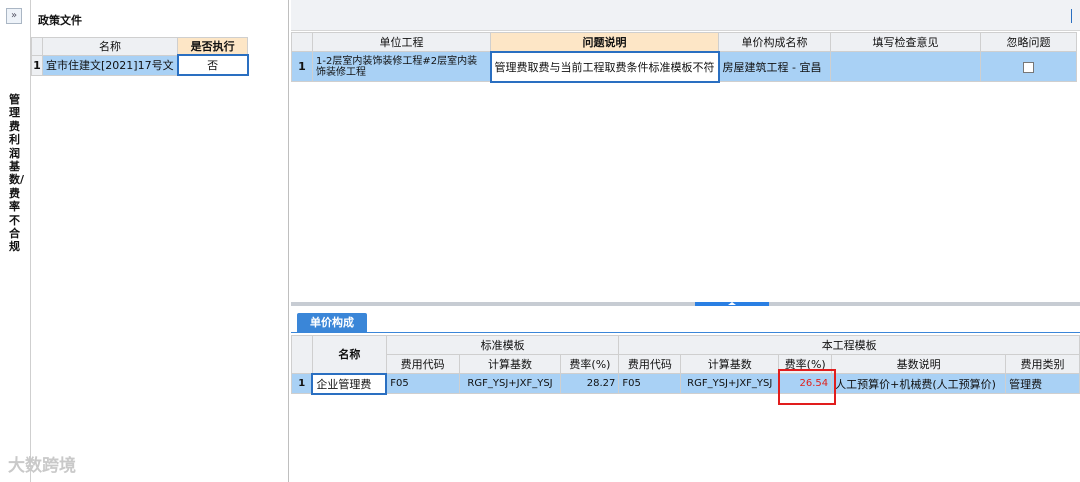  Describe the element at coordinates (1042, 364) in the screenshot. I see `column-header-fee-type: 费用类别` at that location.